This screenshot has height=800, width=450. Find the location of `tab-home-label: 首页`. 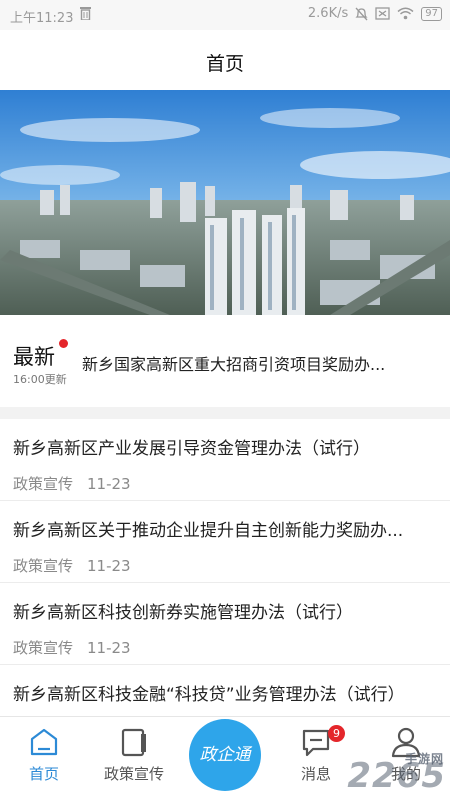

tab-home-label: 首页 is located at coordinates (43, 774).